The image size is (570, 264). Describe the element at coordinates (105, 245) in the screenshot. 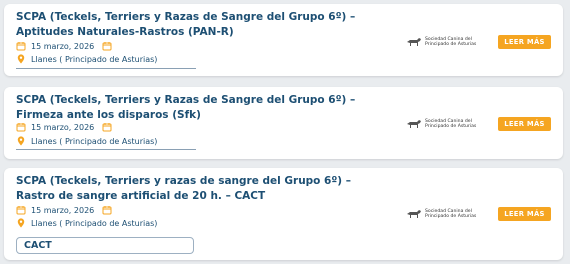

I see `category-tag: CACT` at that location.